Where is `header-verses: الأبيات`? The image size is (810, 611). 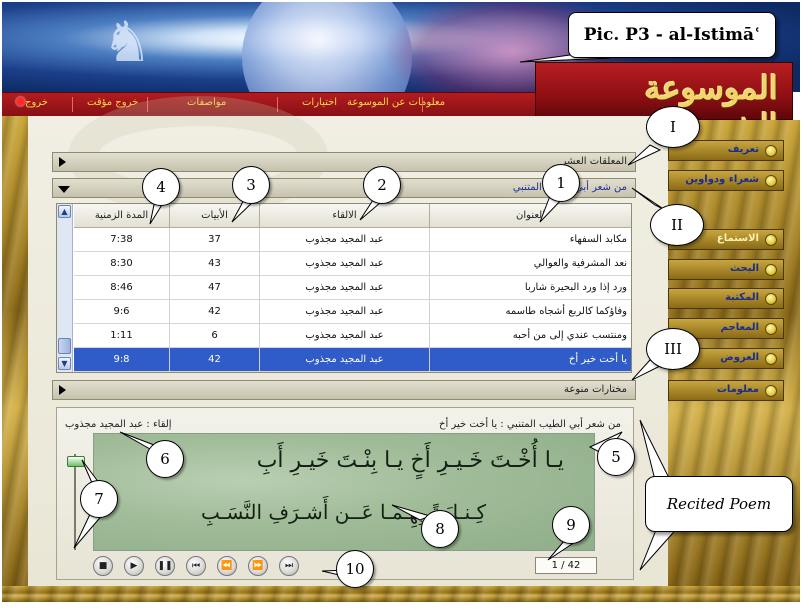 header-verses: الأبيات is located at coordinates (214, 215).